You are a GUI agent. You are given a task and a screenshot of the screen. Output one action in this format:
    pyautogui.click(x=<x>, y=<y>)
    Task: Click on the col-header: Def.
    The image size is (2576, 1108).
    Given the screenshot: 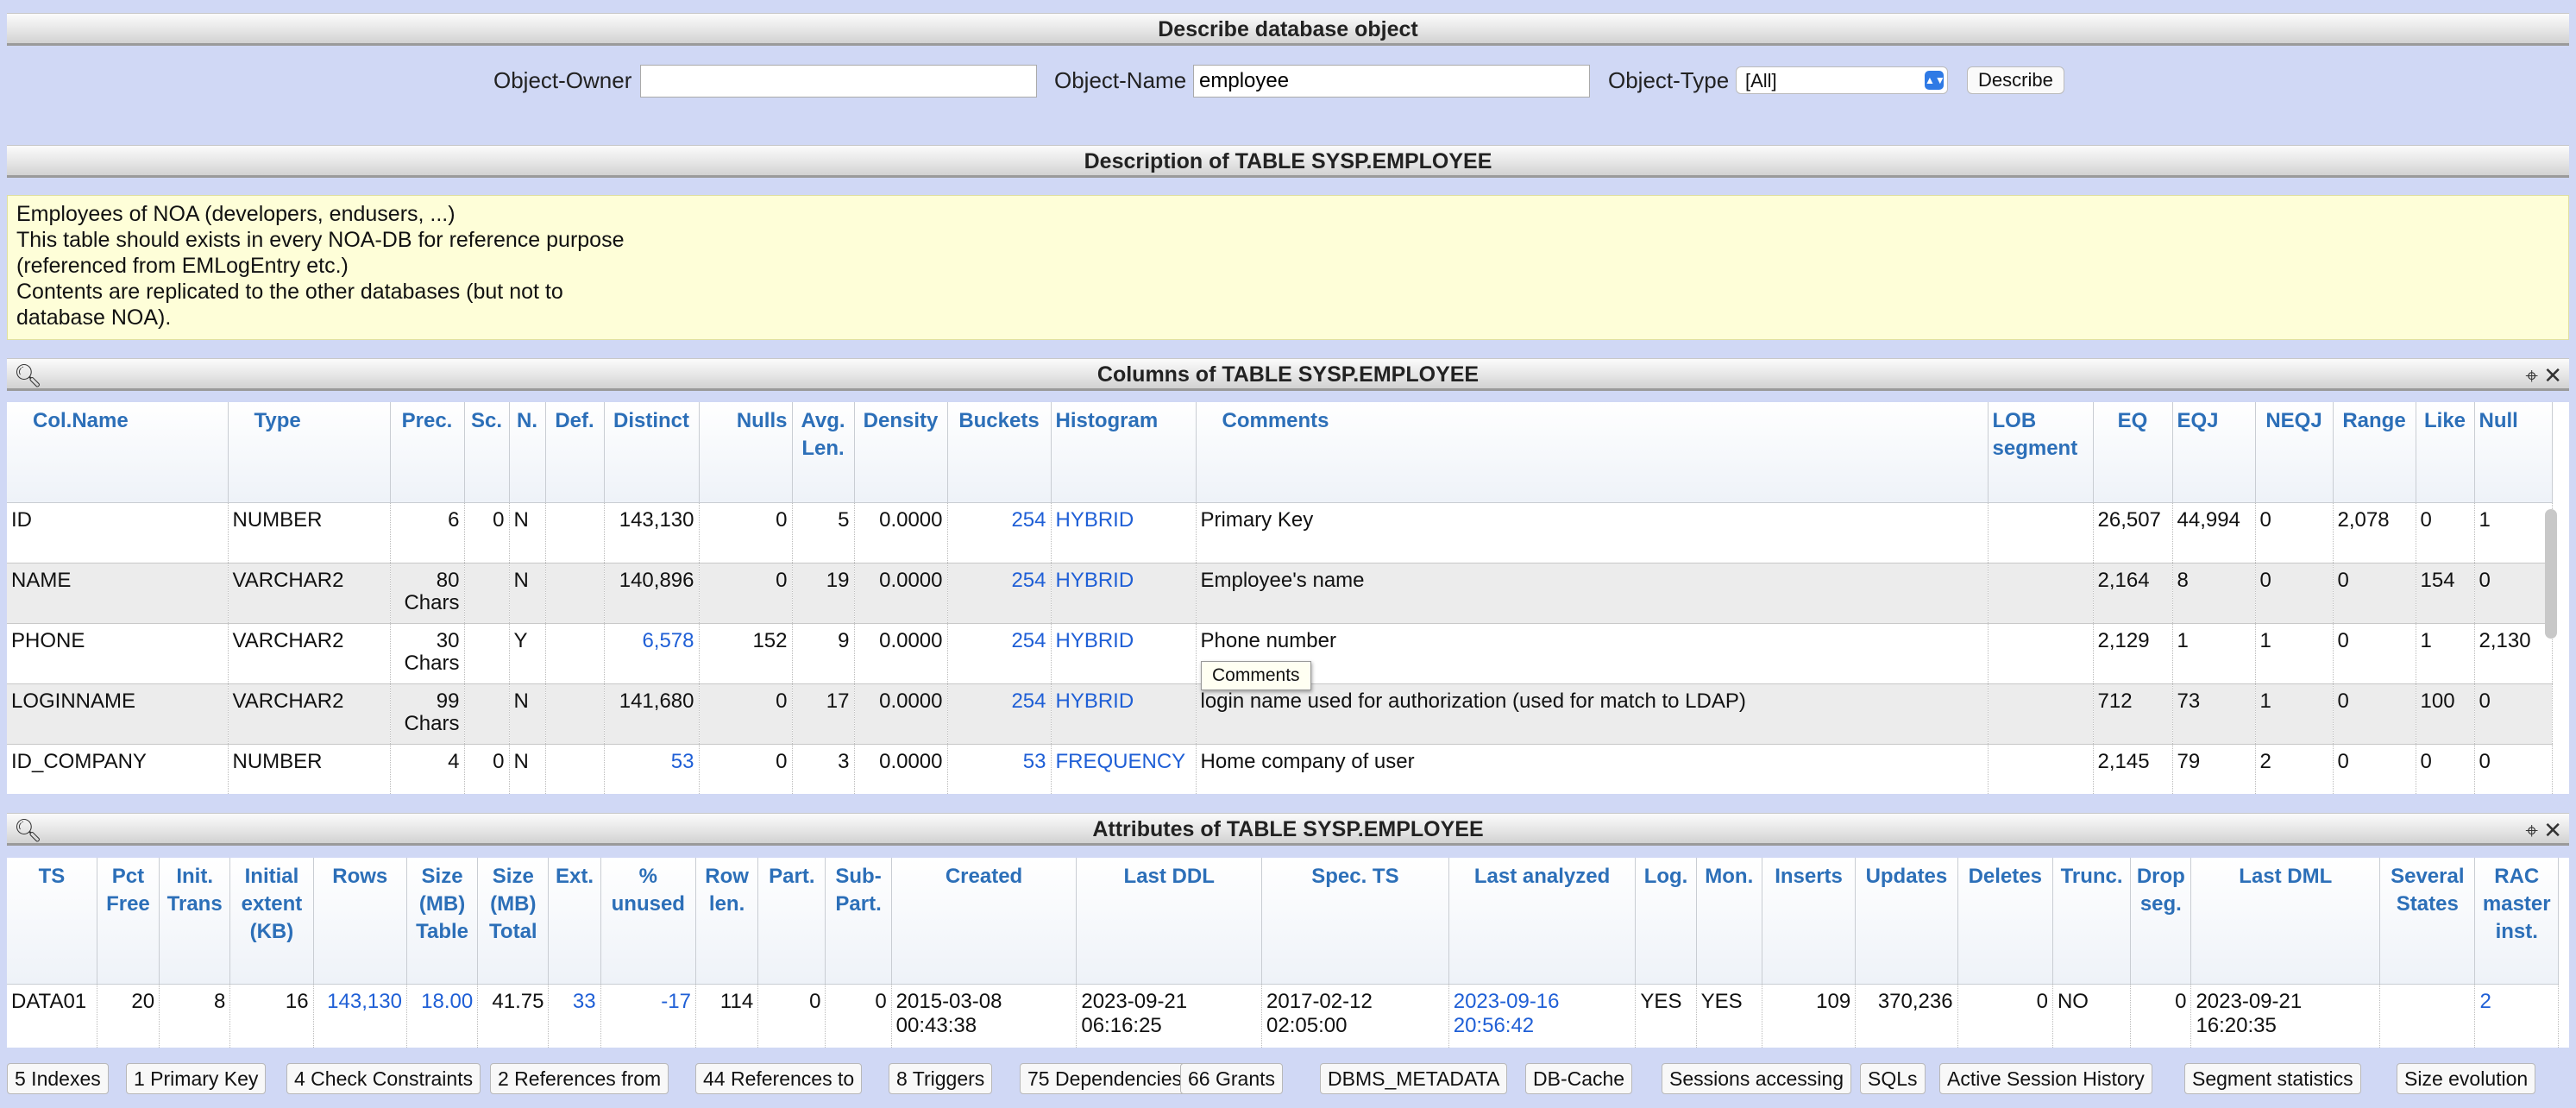 What is the action you would take?
    pyautogui.click(x=575, y=452)
    